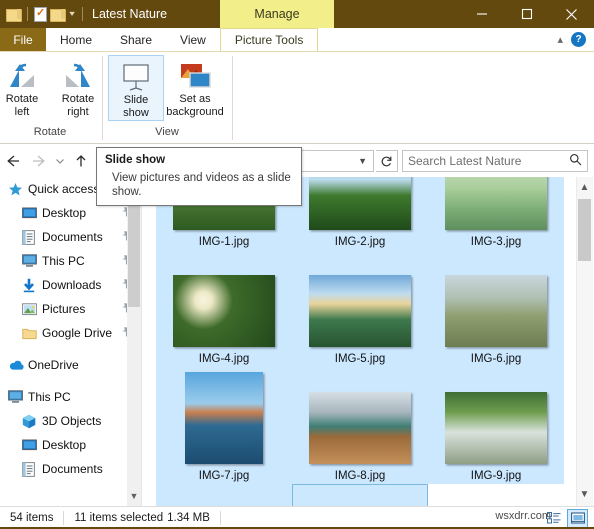  I want to click on tab-picture-tools: Picture Tools, so click(269, 39).